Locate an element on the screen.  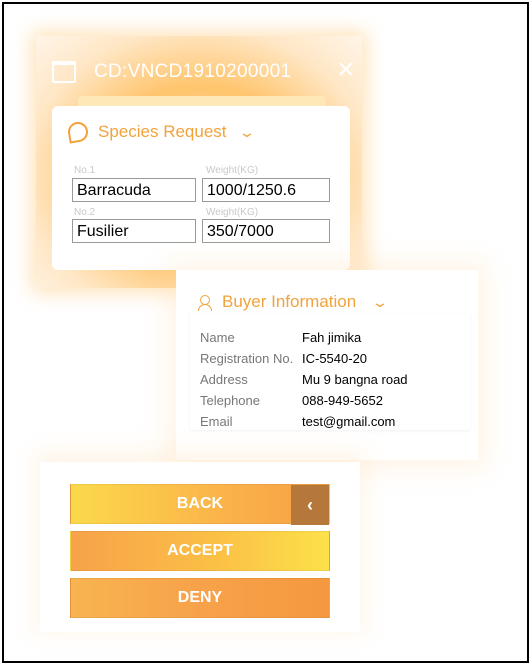
field-value: Mu 9 bangna road is located at coordinates (355, 379).